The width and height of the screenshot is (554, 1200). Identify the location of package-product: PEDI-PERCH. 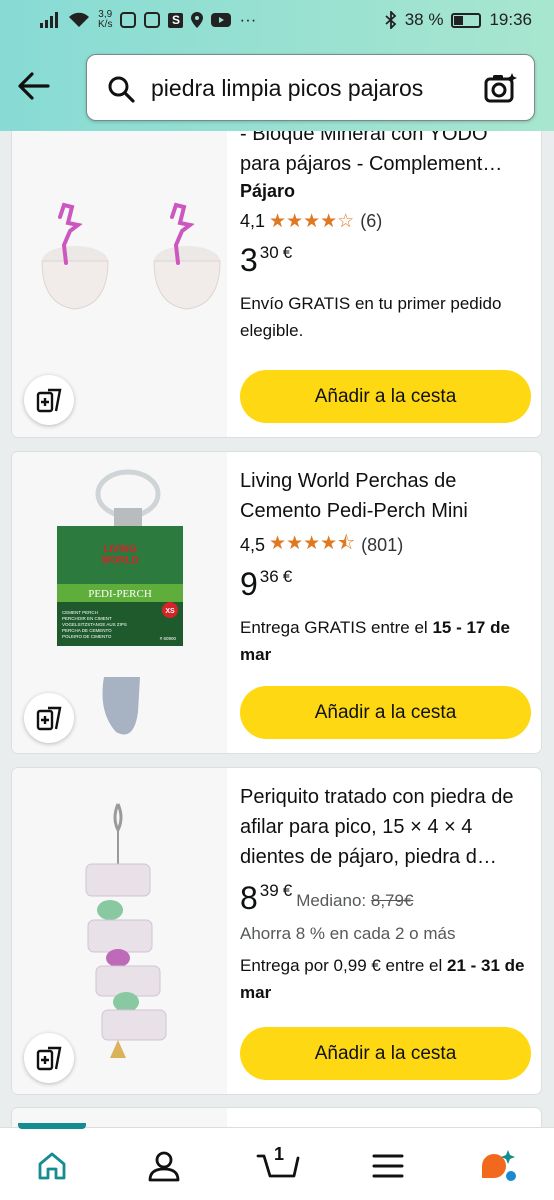
(120, 594).